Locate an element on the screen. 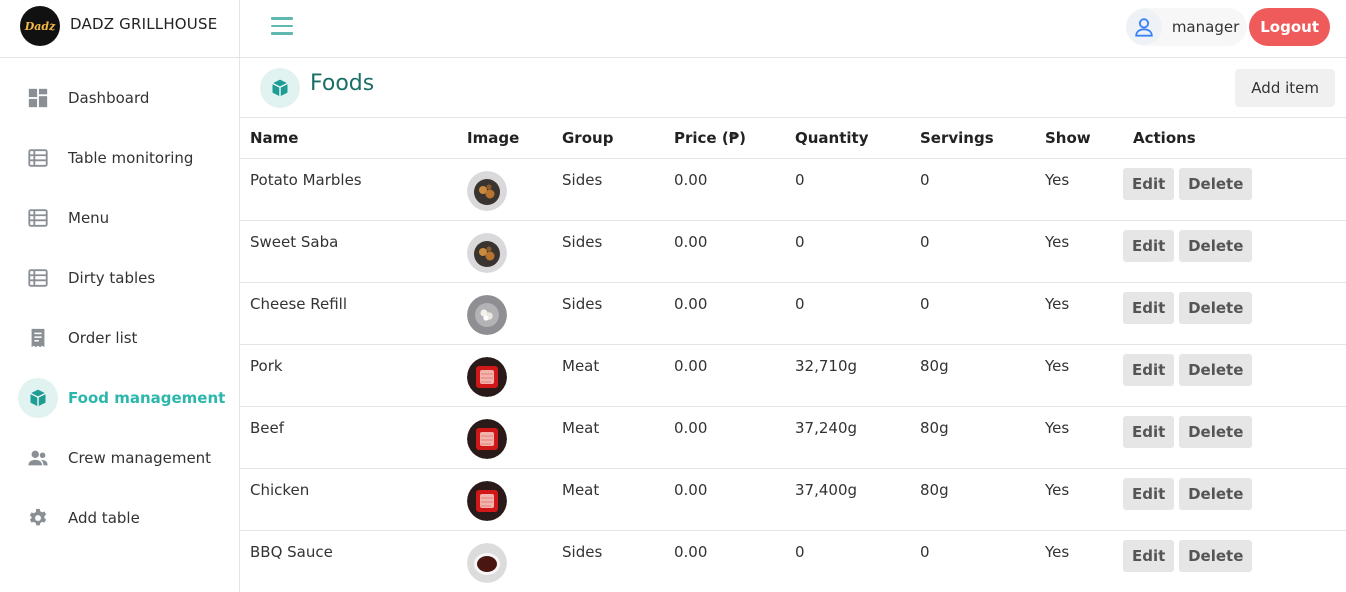 The width and height of the screenshot is (1346, 592). table-row: Sweet Saba Sides 0.00 0 0 Yes Edit Delete is located at coordinates (793, 251).